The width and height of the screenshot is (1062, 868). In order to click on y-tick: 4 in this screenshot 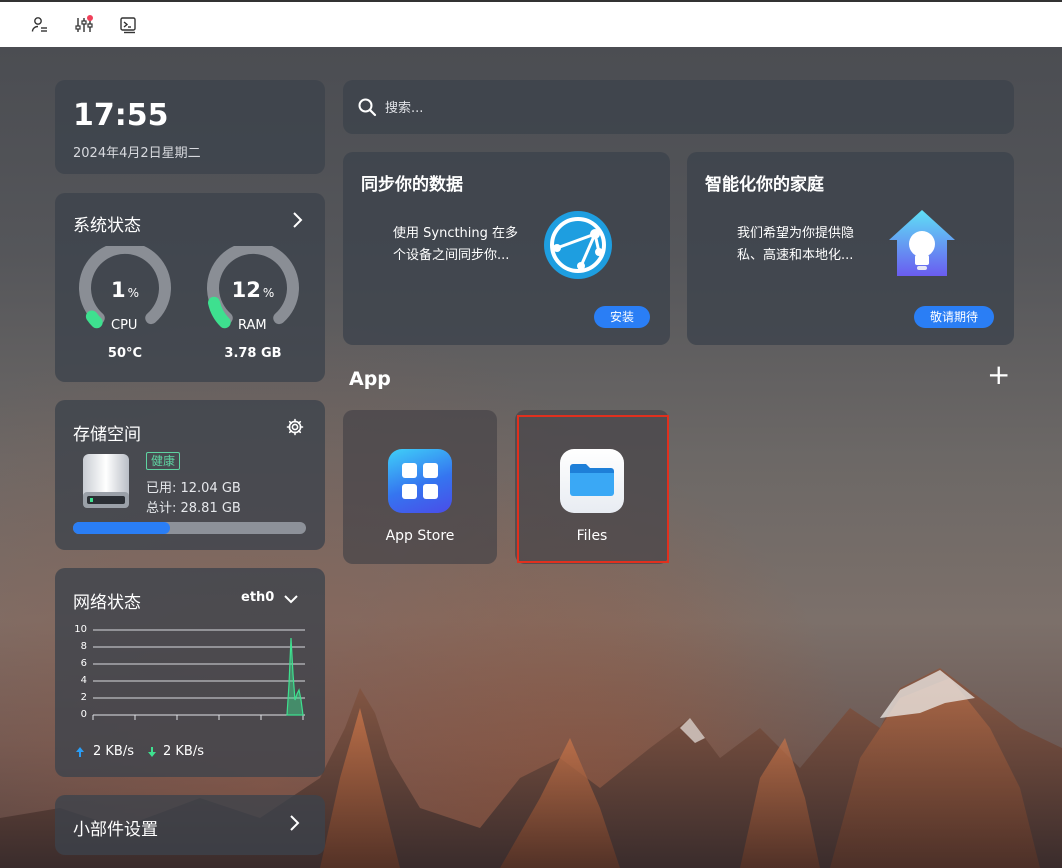, I will do `click(83, 680)`.